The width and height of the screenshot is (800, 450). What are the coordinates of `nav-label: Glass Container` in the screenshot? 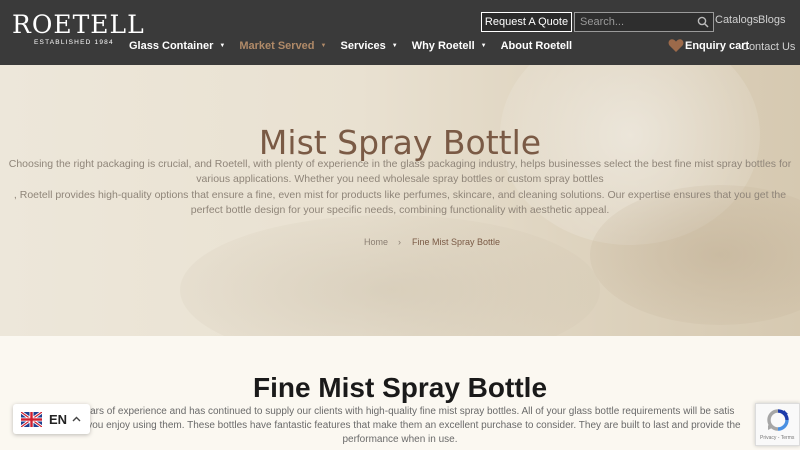 It's located at (171, 46).